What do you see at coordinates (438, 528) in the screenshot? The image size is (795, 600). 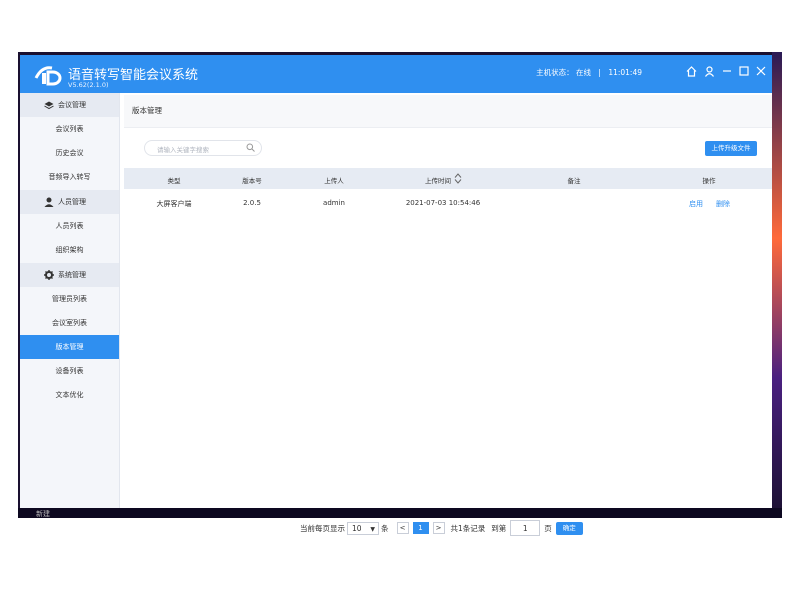 I see `next-page-button: >` at bounding box center [438, 528].